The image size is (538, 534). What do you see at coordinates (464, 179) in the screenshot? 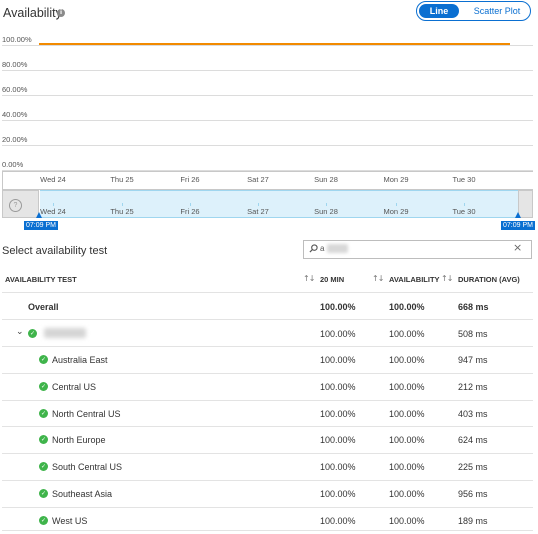
I see `x-tick-label: Tue 30` at bounding box center [464, 179].